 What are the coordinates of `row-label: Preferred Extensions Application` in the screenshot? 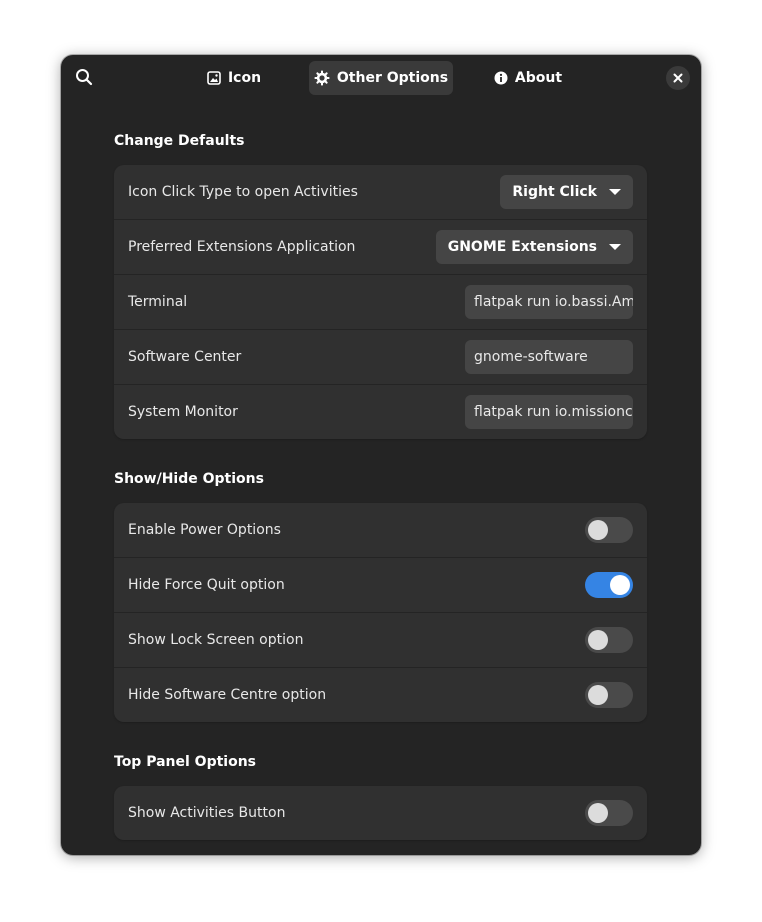 It's located at (242, 247).